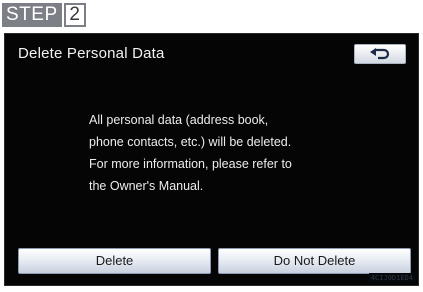 The width and height of the screenshot is (423, 292). I want to click on screen-title: Delete Personal Data, so click(91, 53).